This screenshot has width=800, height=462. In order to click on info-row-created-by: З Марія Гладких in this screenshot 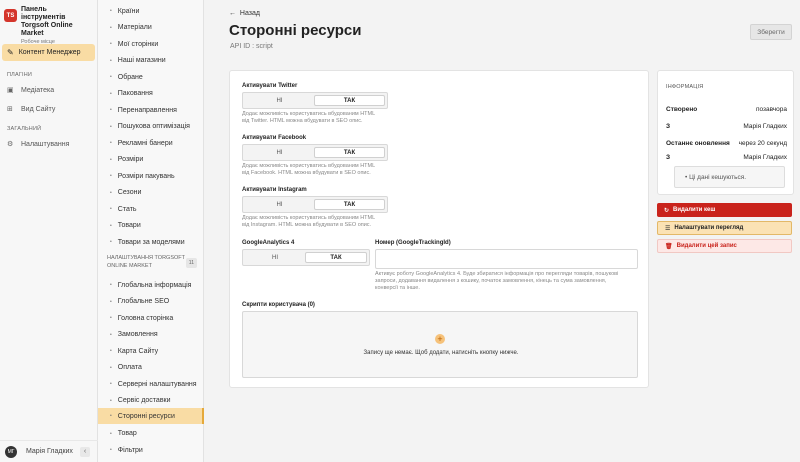, I will do `click(726, 126)`.